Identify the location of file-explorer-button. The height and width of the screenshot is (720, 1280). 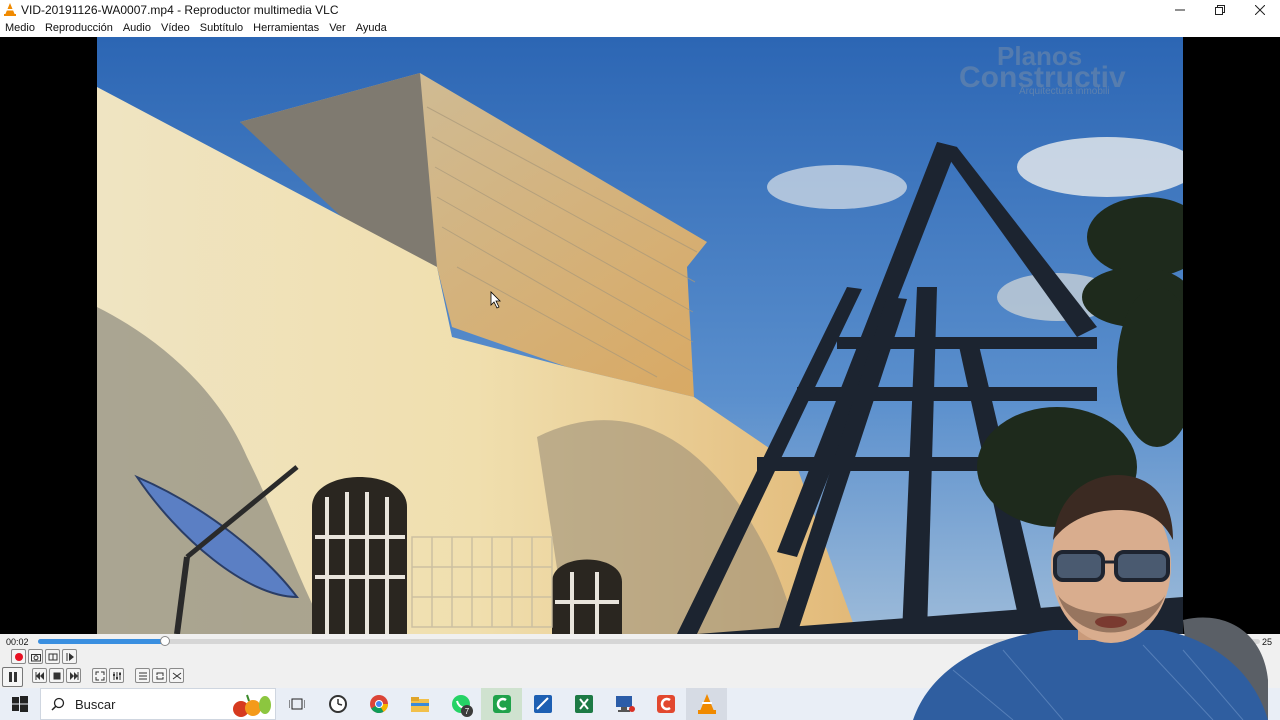
(419, 704).